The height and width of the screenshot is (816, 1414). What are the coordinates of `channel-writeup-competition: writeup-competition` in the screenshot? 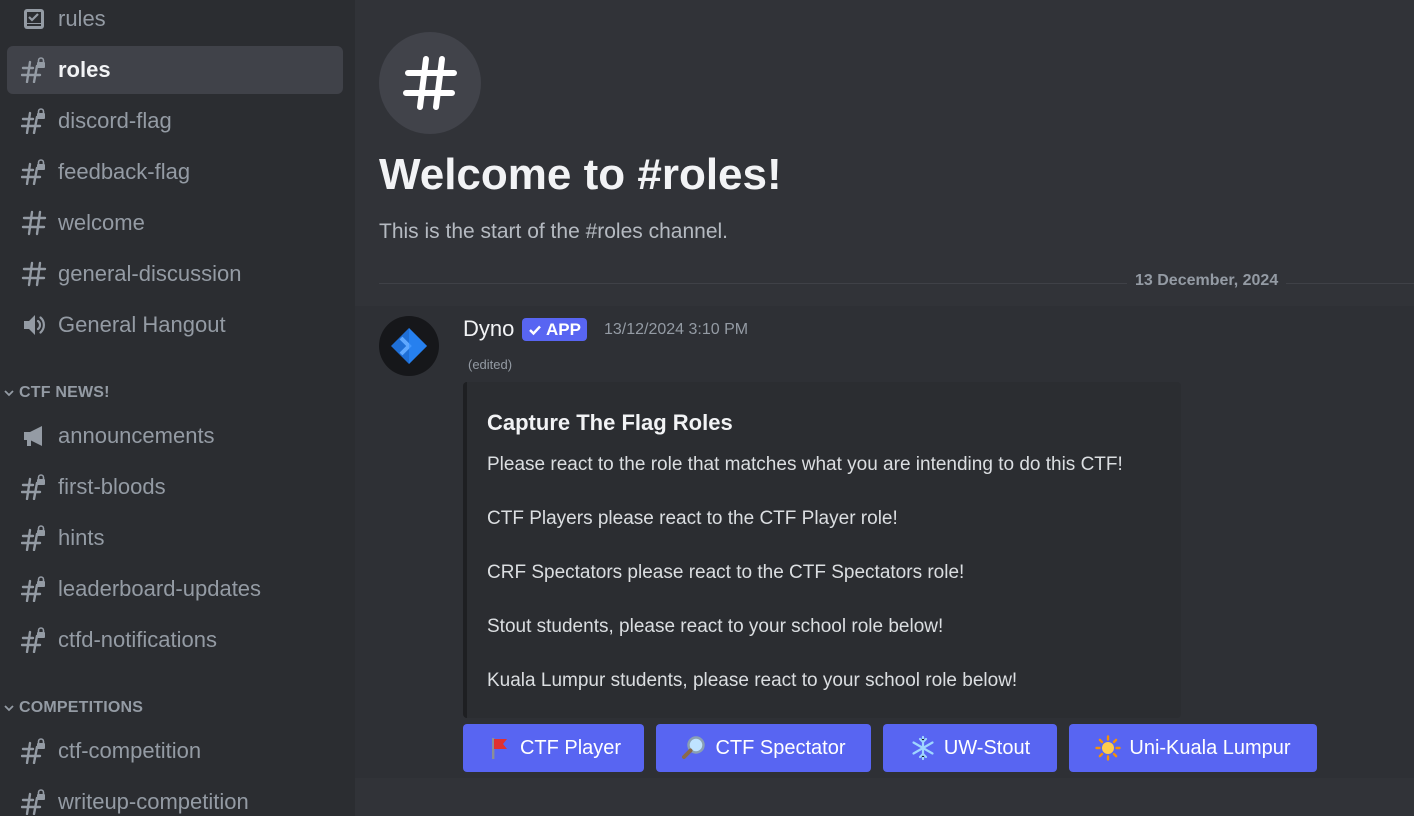 It's located at (175, 797).